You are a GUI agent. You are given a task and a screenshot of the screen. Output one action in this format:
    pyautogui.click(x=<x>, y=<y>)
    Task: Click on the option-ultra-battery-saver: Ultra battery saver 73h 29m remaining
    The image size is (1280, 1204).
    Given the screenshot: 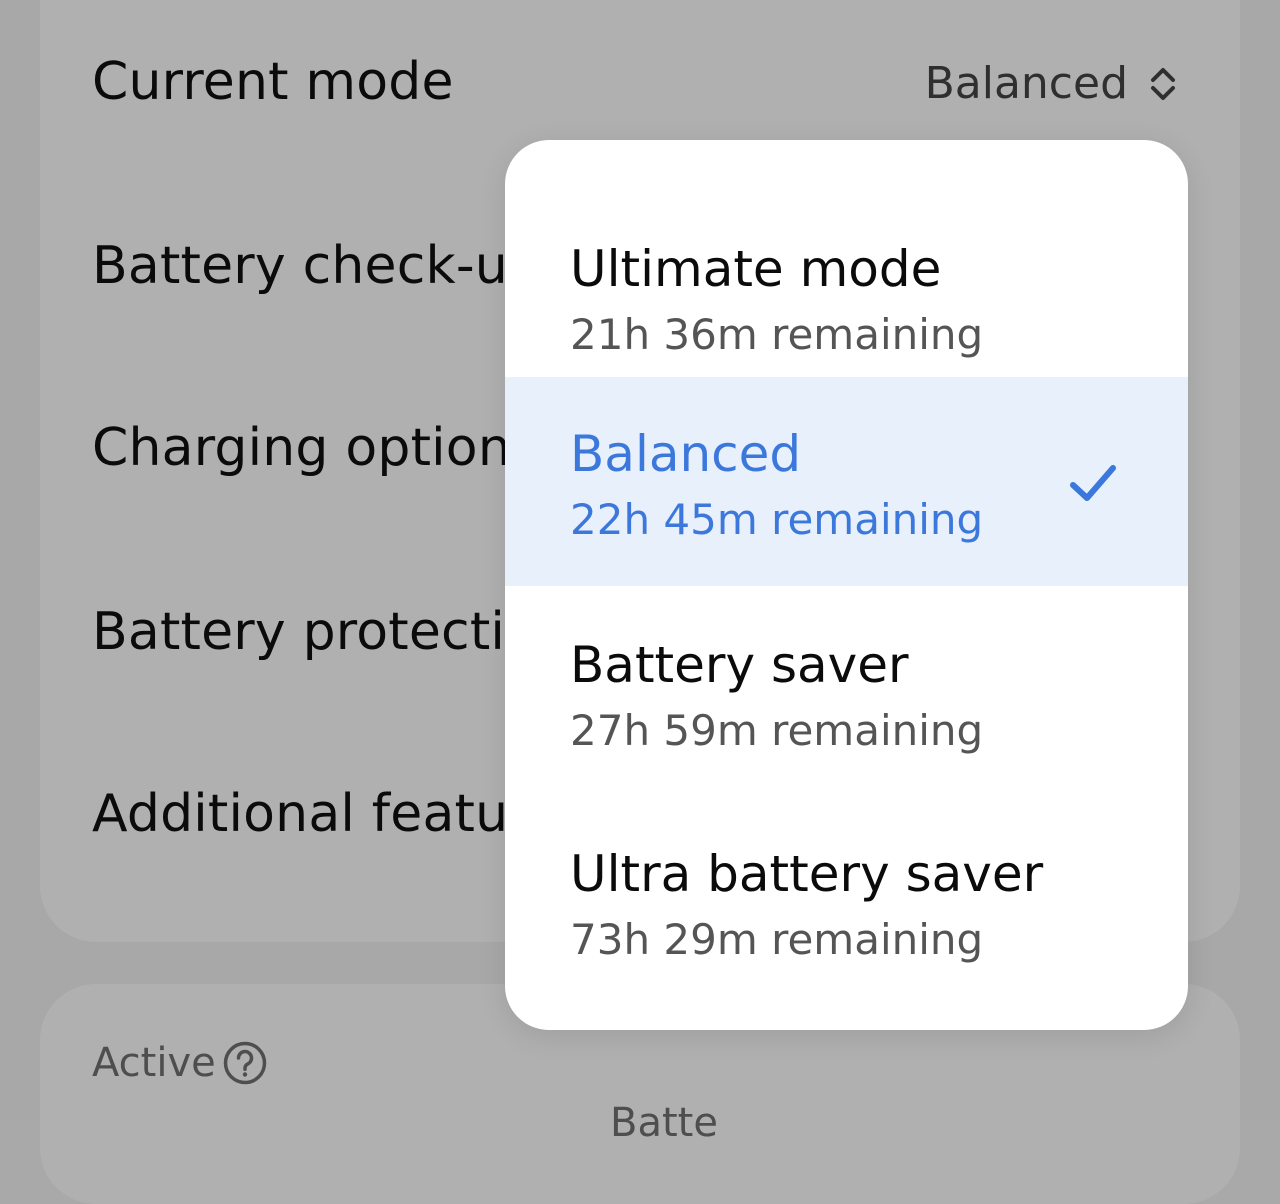 What is the action you would take?
    pyautogui.click(x=846, y=899)
    